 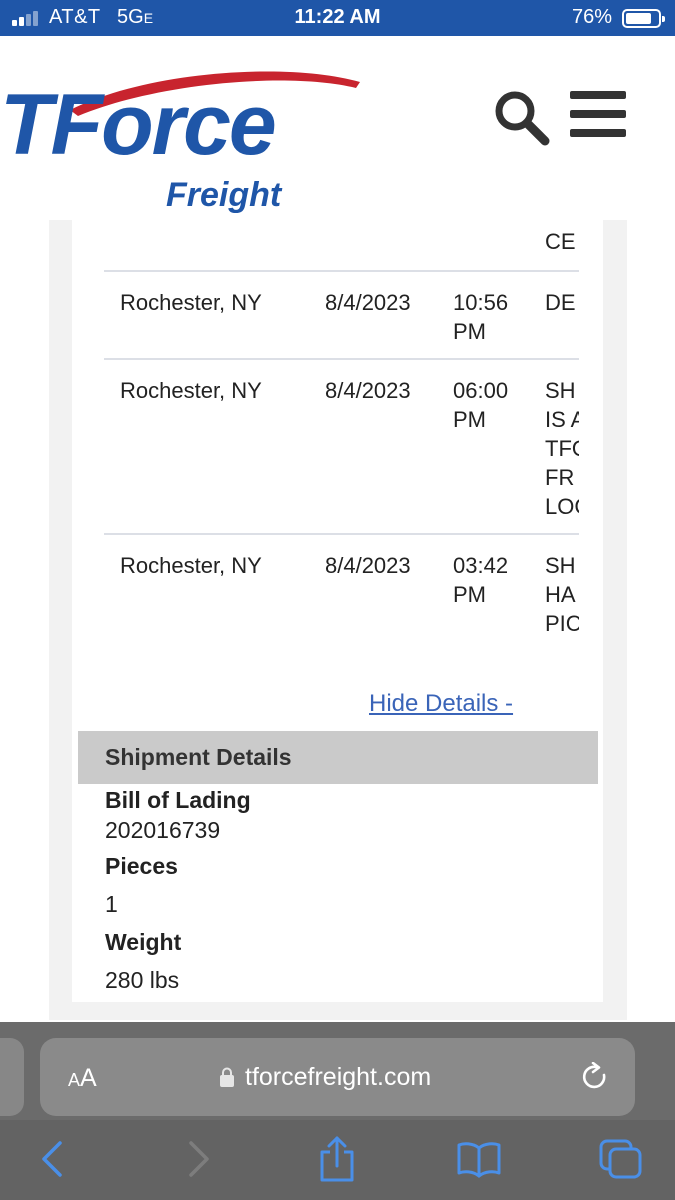 What do you see at coordinates (178, 800) in the screenshot?
I see `bill-of-lading-label: Bill of Lading` at bounding box center [178, 800].